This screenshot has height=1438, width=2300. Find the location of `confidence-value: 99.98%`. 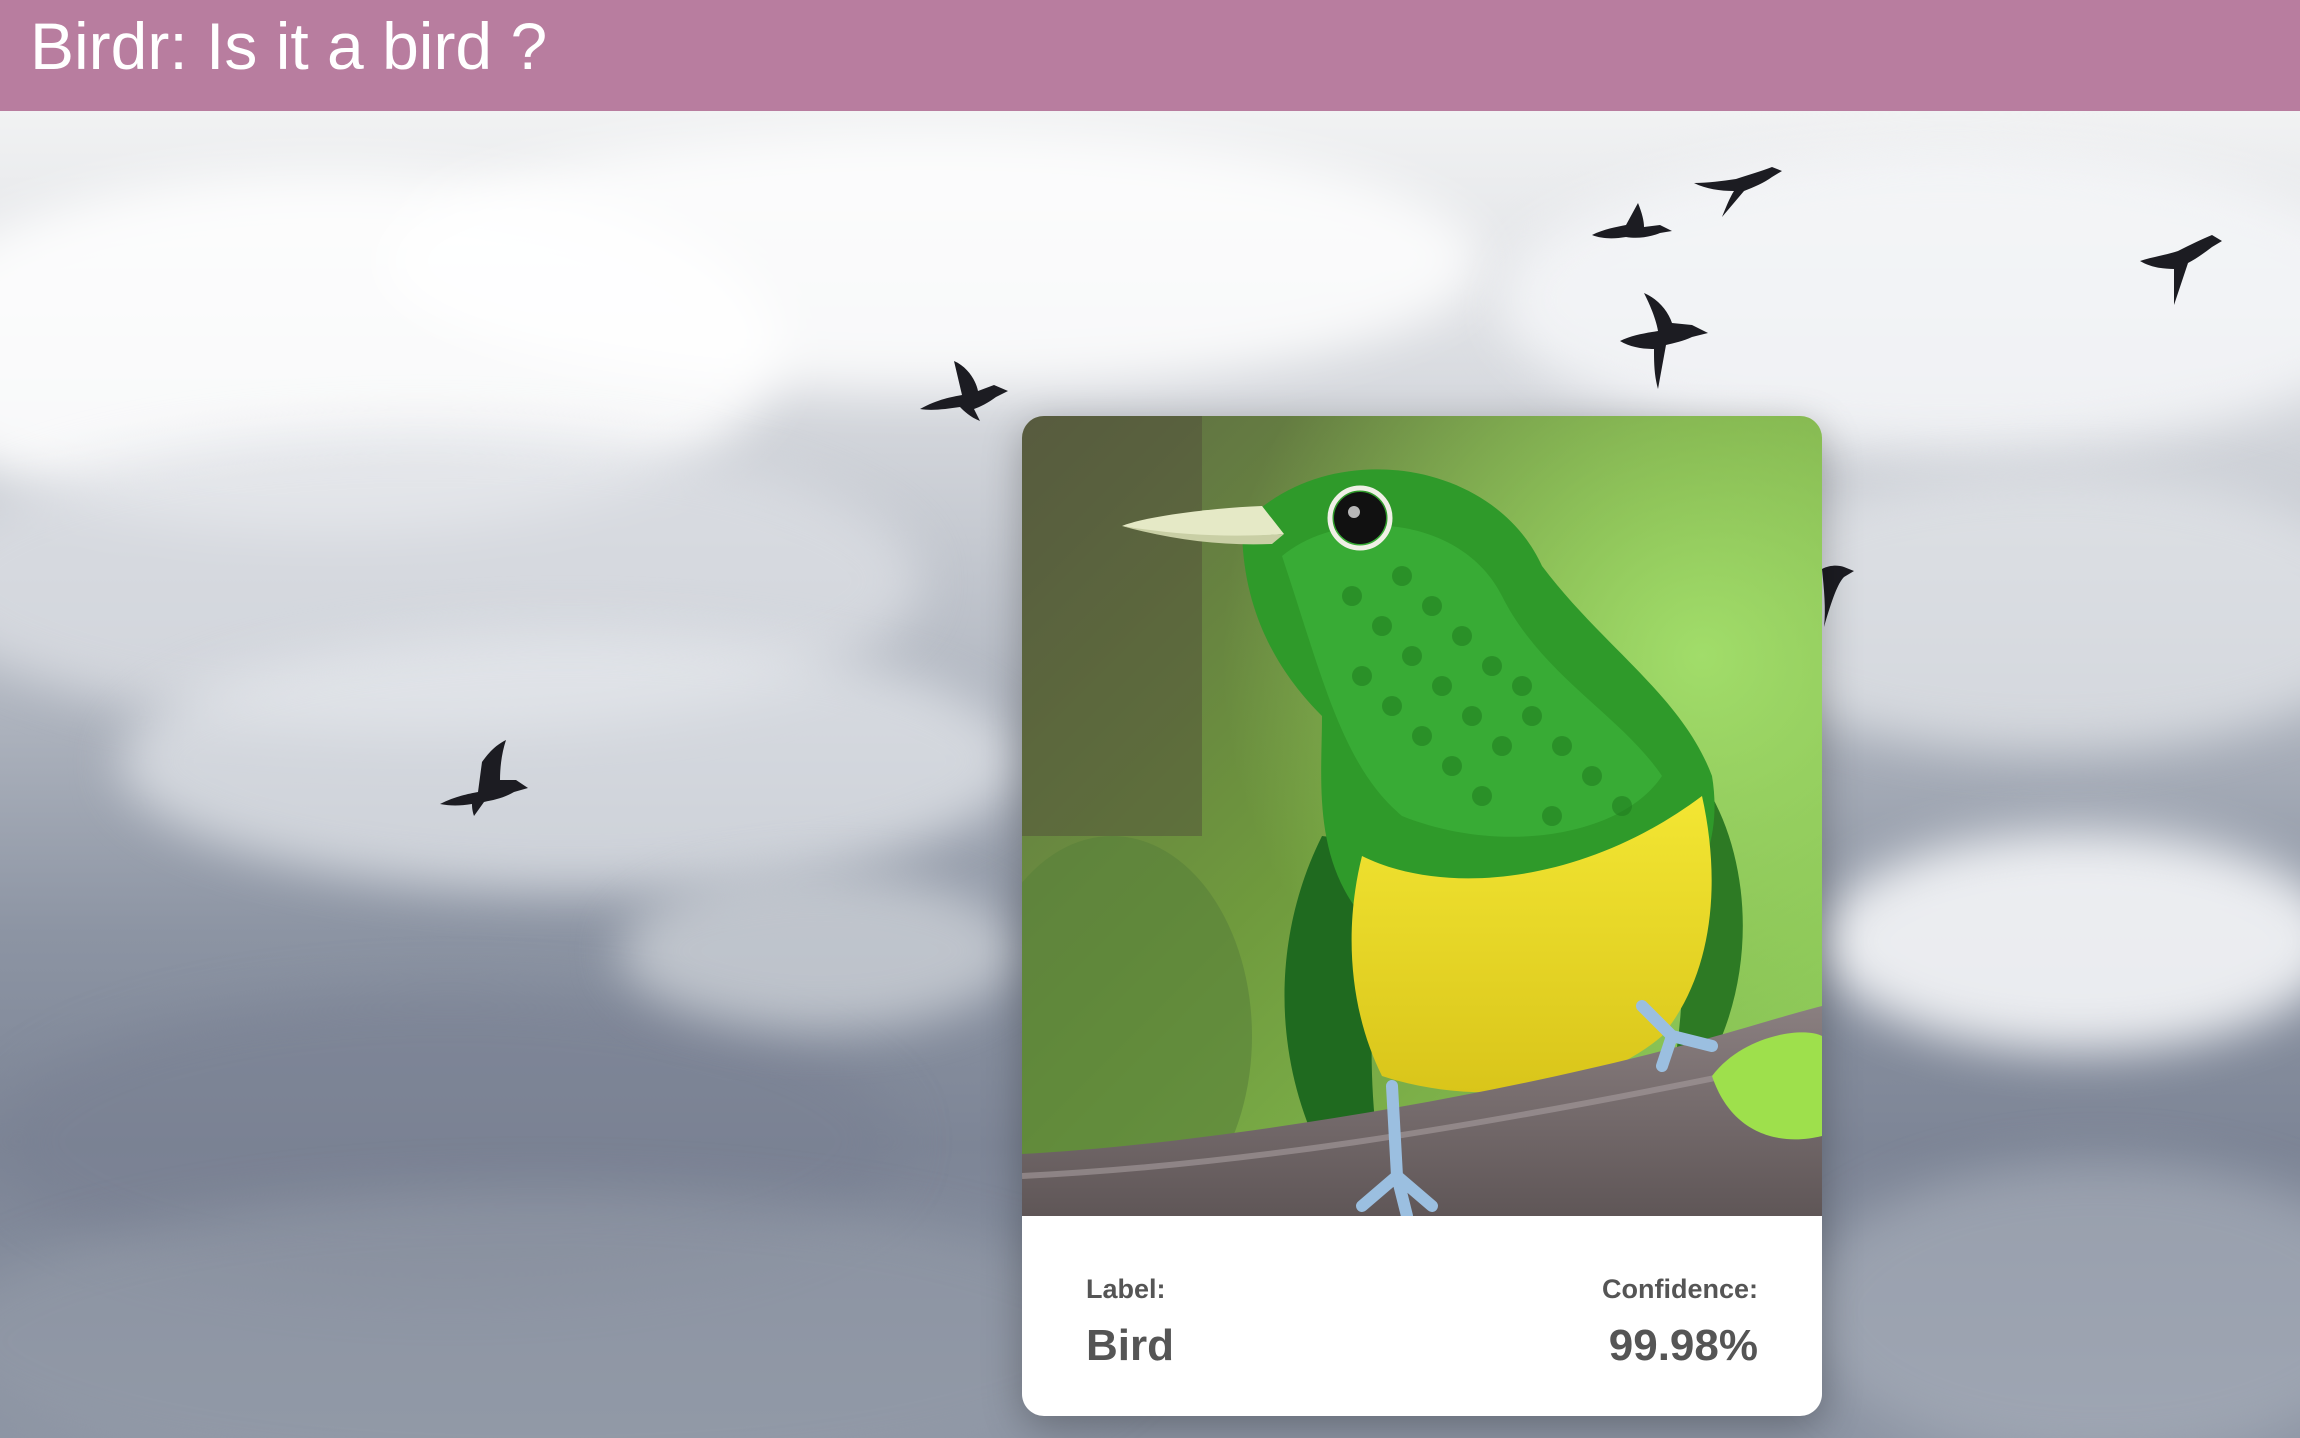

confidence-value: 99.98% is located at coordinates (1683, 1345).